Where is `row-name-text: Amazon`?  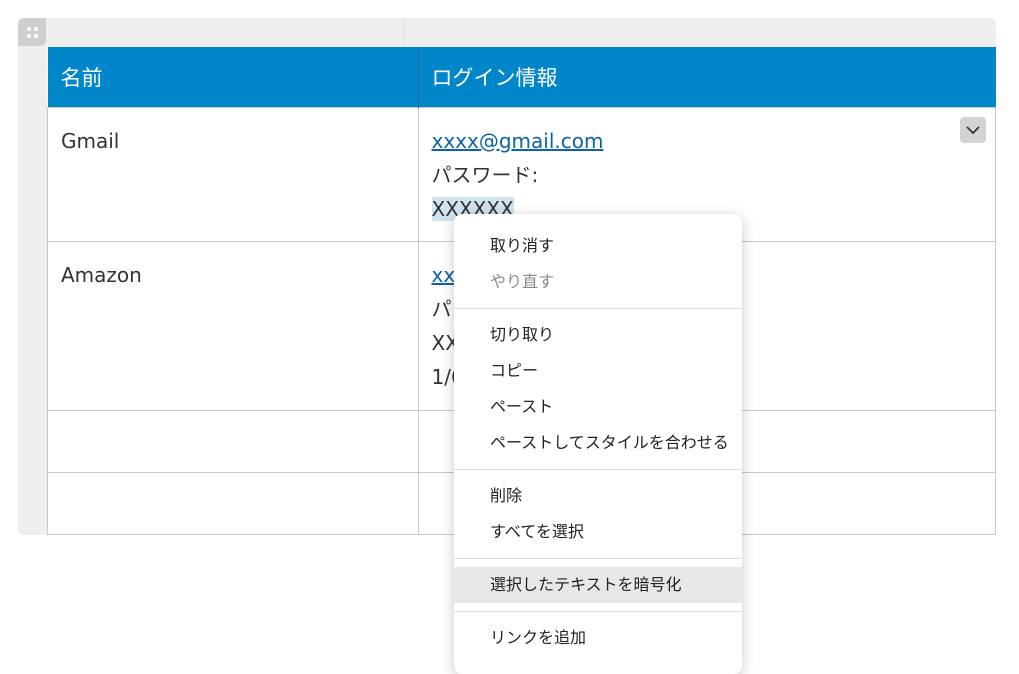 row-name-text: Amazon is located at coordinates (101, 275).